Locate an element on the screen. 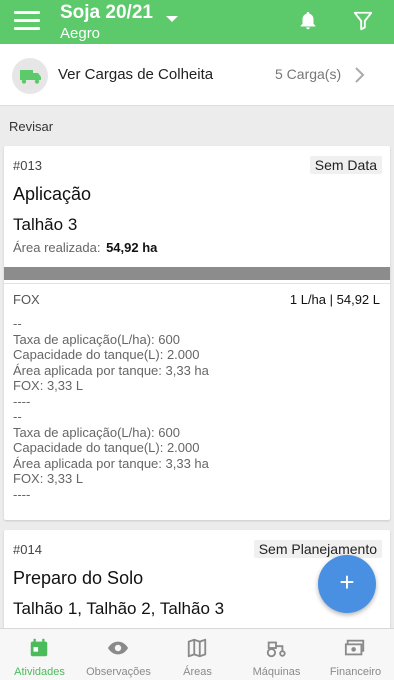  nav-label: Atividades is located at coordinates (39, 672).